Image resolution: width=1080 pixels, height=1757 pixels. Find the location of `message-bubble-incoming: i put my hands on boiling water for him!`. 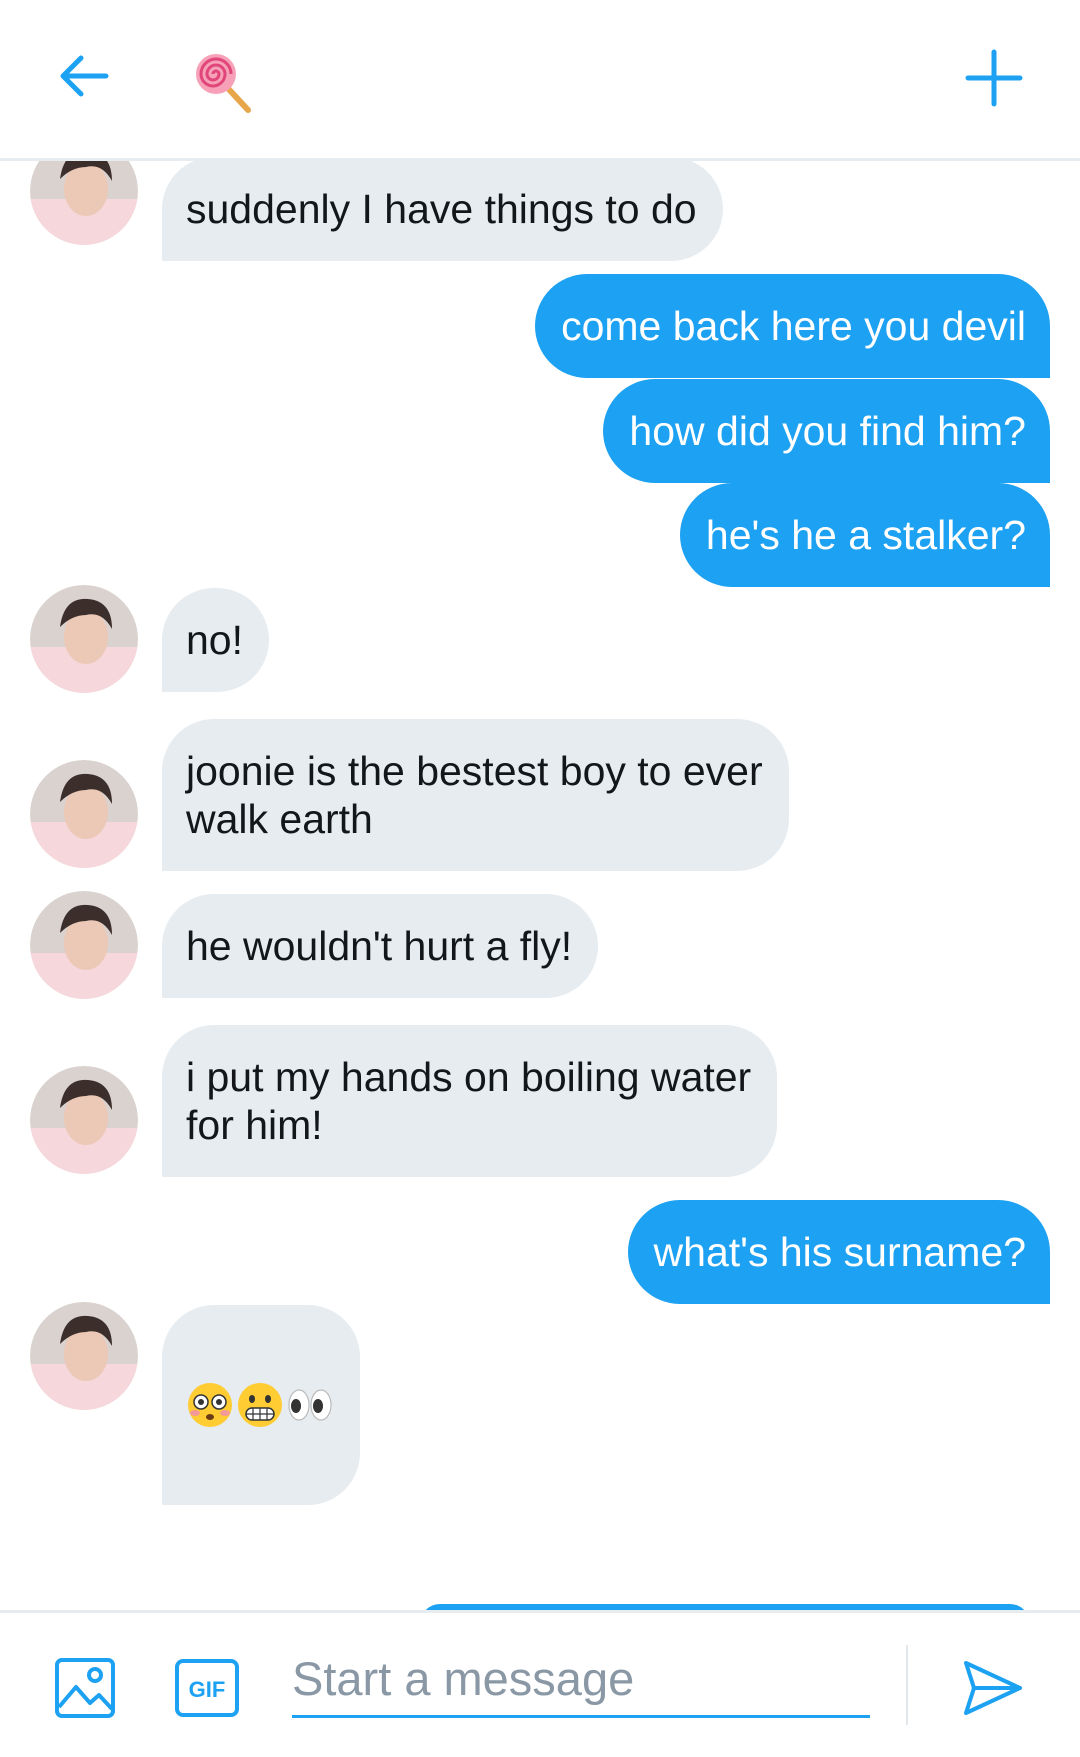

message-bubble-incoming: i put my hands on boiling water for him! is located at coordinates (470, 1101).